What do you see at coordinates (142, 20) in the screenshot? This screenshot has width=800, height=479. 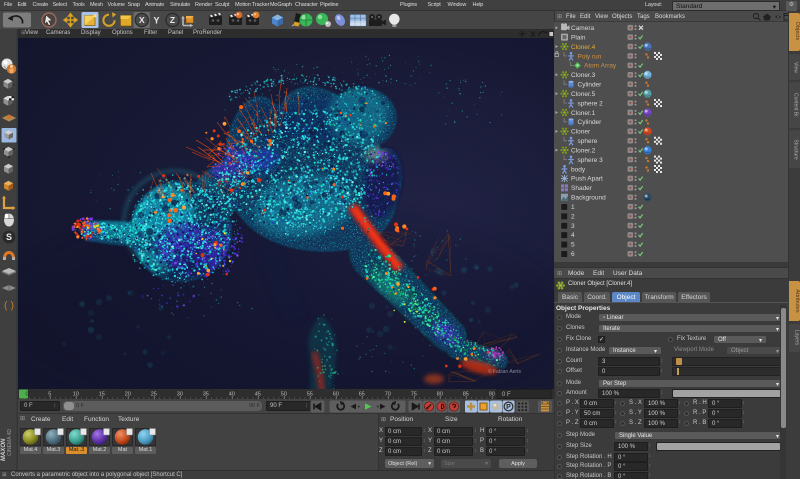 I see `svg-text: X` at bounding box center [142, 20].